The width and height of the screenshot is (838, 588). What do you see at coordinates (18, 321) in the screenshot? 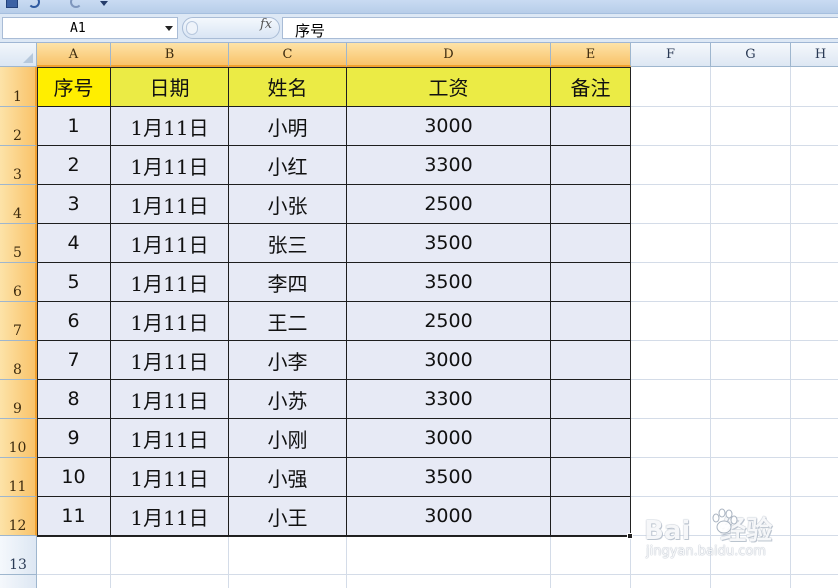
I see `row-header-7: 7` at bounding box center [18, 321].